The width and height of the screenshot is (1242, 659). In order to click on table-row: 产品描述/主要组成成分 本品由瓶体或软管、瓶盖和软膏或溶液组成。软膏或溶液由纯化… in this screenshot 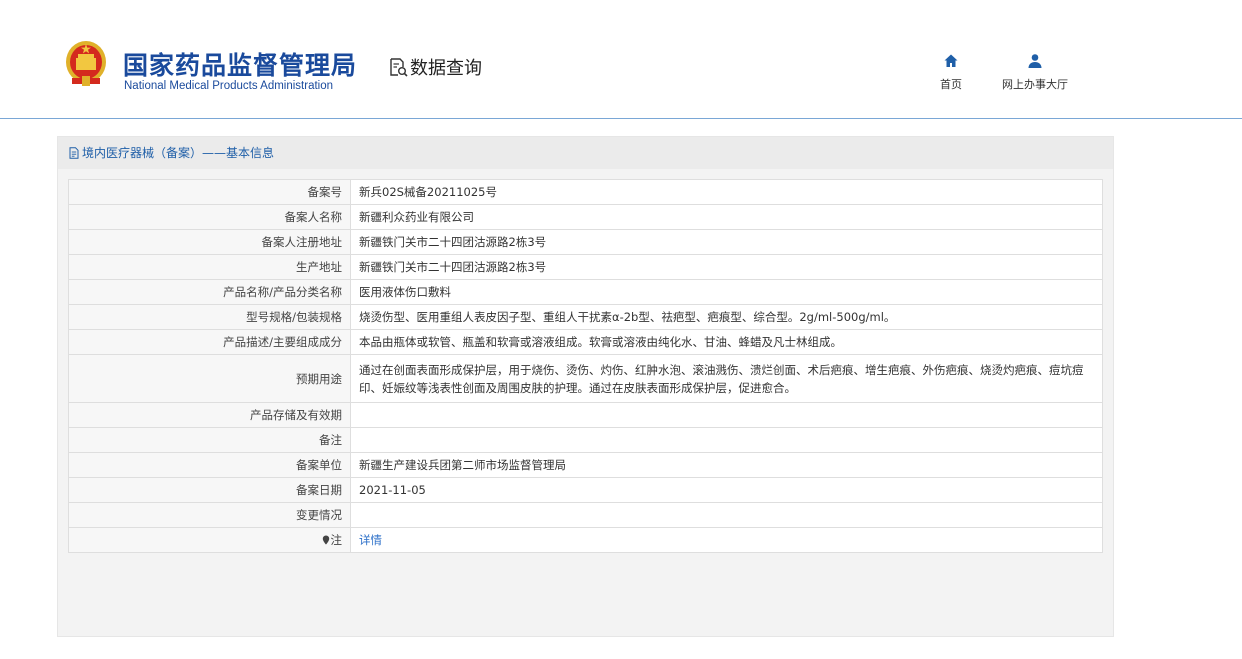, I will do `click(585, 342)`.